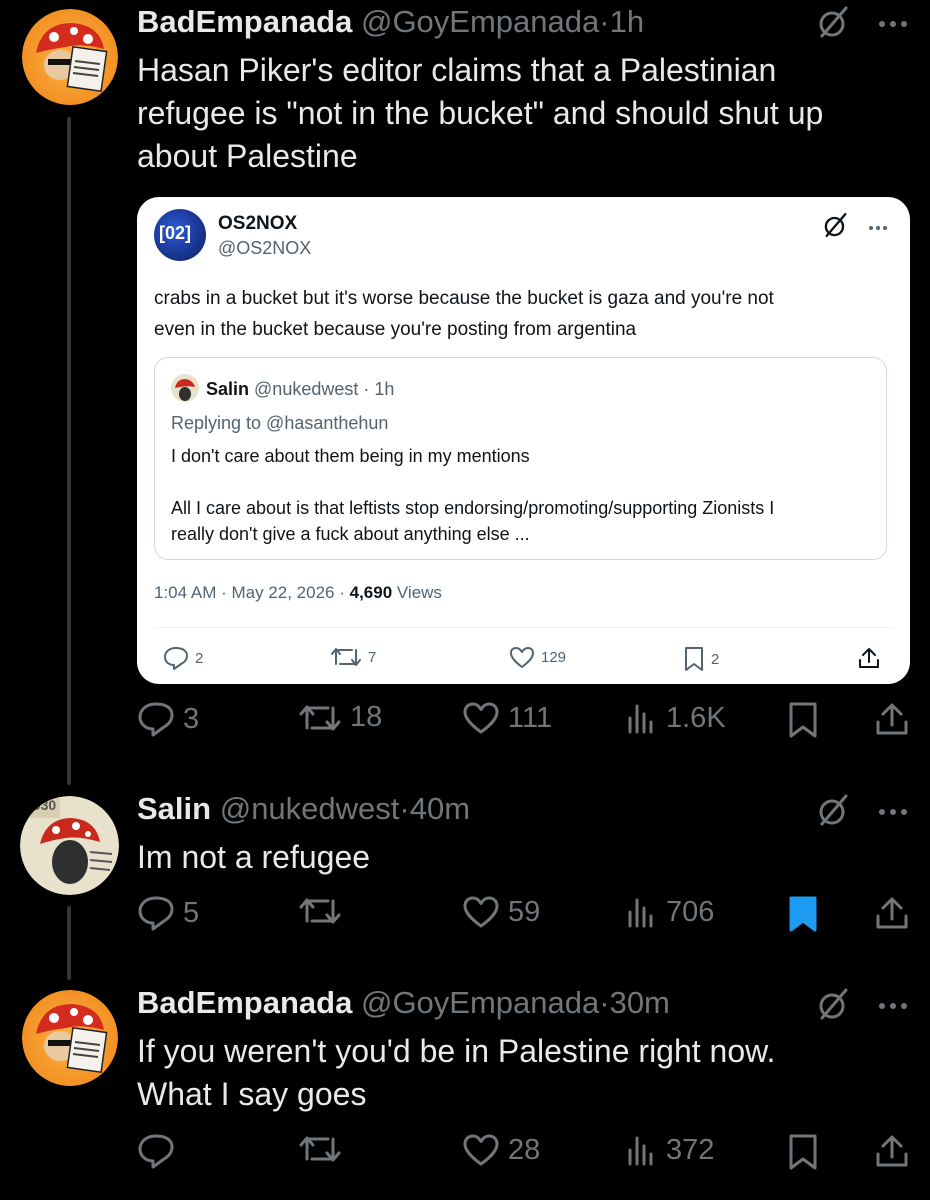 This screenshot has width=930, height=1200. What do you see at coordinates (227, 389) in the screenshot?
I see `nested-author-name: Salin` at bounding box center [227, 389].